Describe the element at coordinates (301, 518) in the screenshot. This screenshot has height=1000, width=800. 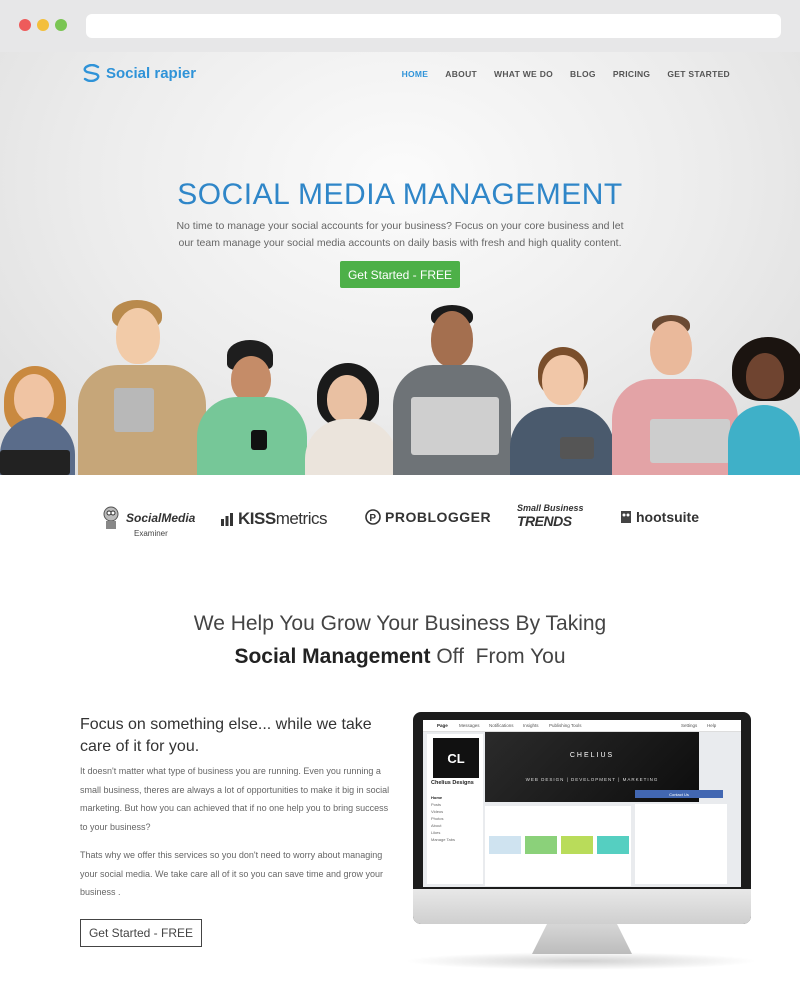
I see `kiss-light-text: metrics` at that location.